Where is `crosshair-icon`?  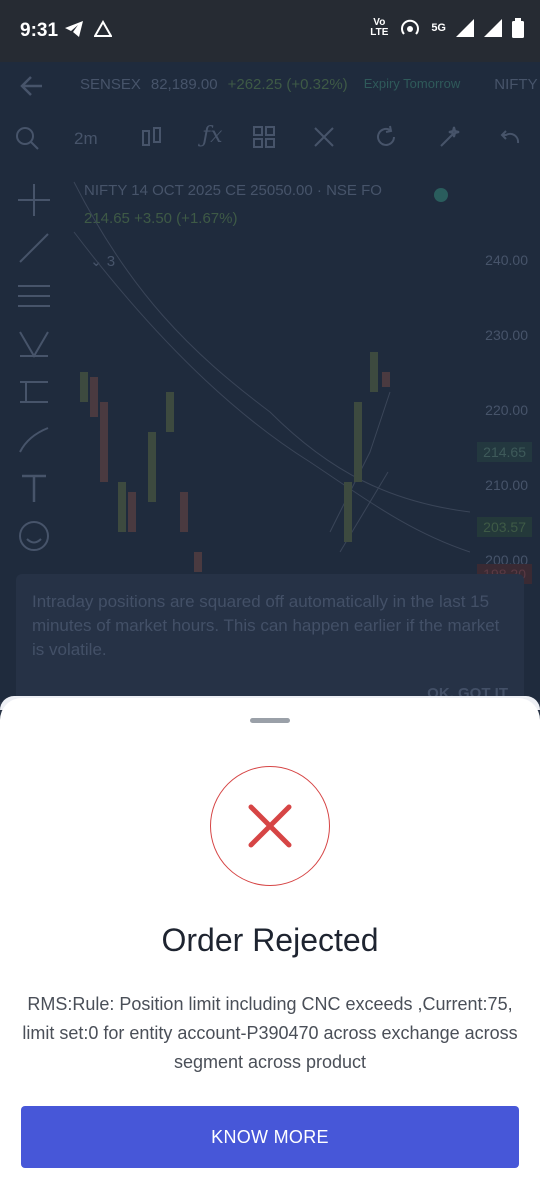
crosshair-icon is located at coordinates (34, 200).